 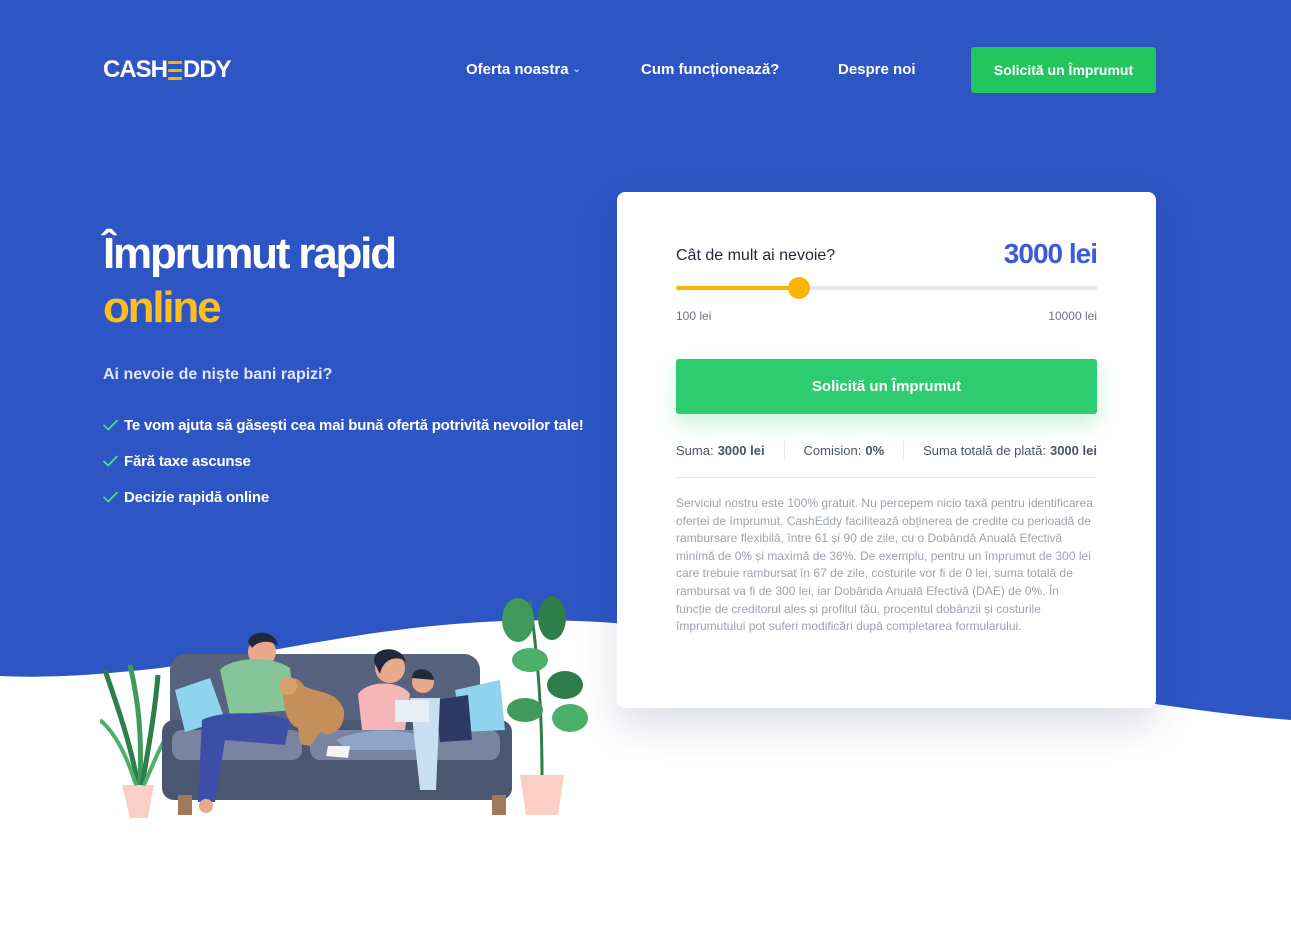 I want to click on slider-handle, so click(x=799, y=288).